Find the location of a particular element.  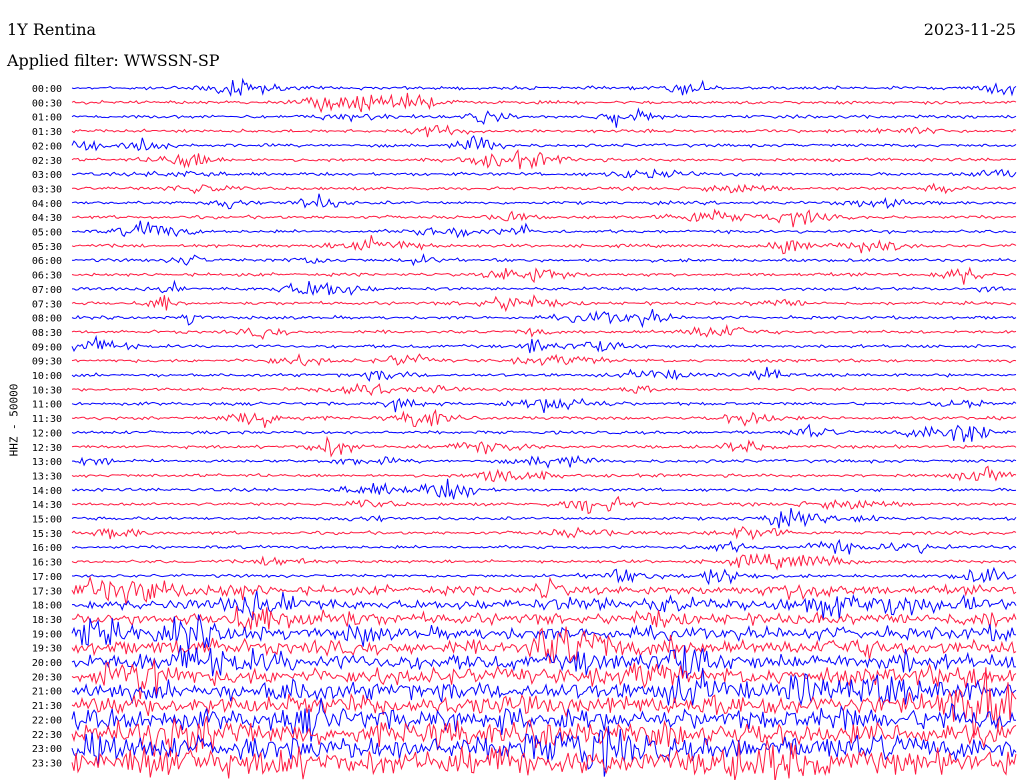

row-time-label: 18:00 is located at coordinates (47, 606).